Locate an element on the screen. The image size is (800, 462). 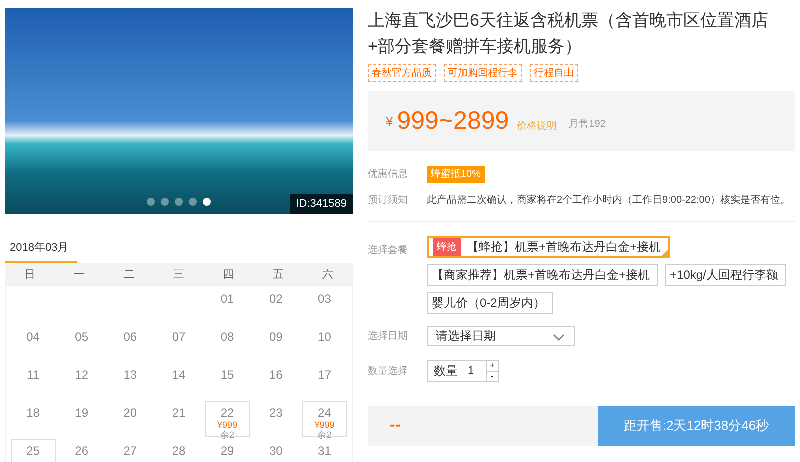
day-number: 01 is located at coordinates (227, 299).